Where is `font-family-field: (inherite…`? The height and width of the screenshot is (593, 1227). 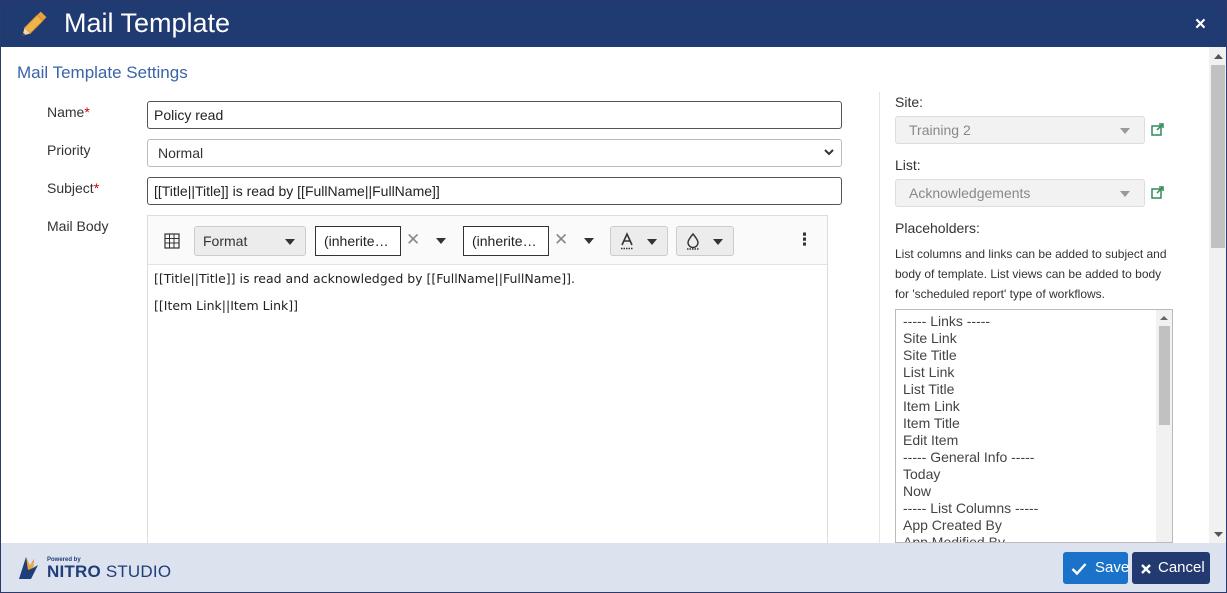 font-family-field: (inherite… is located at coordinates (358, 241).